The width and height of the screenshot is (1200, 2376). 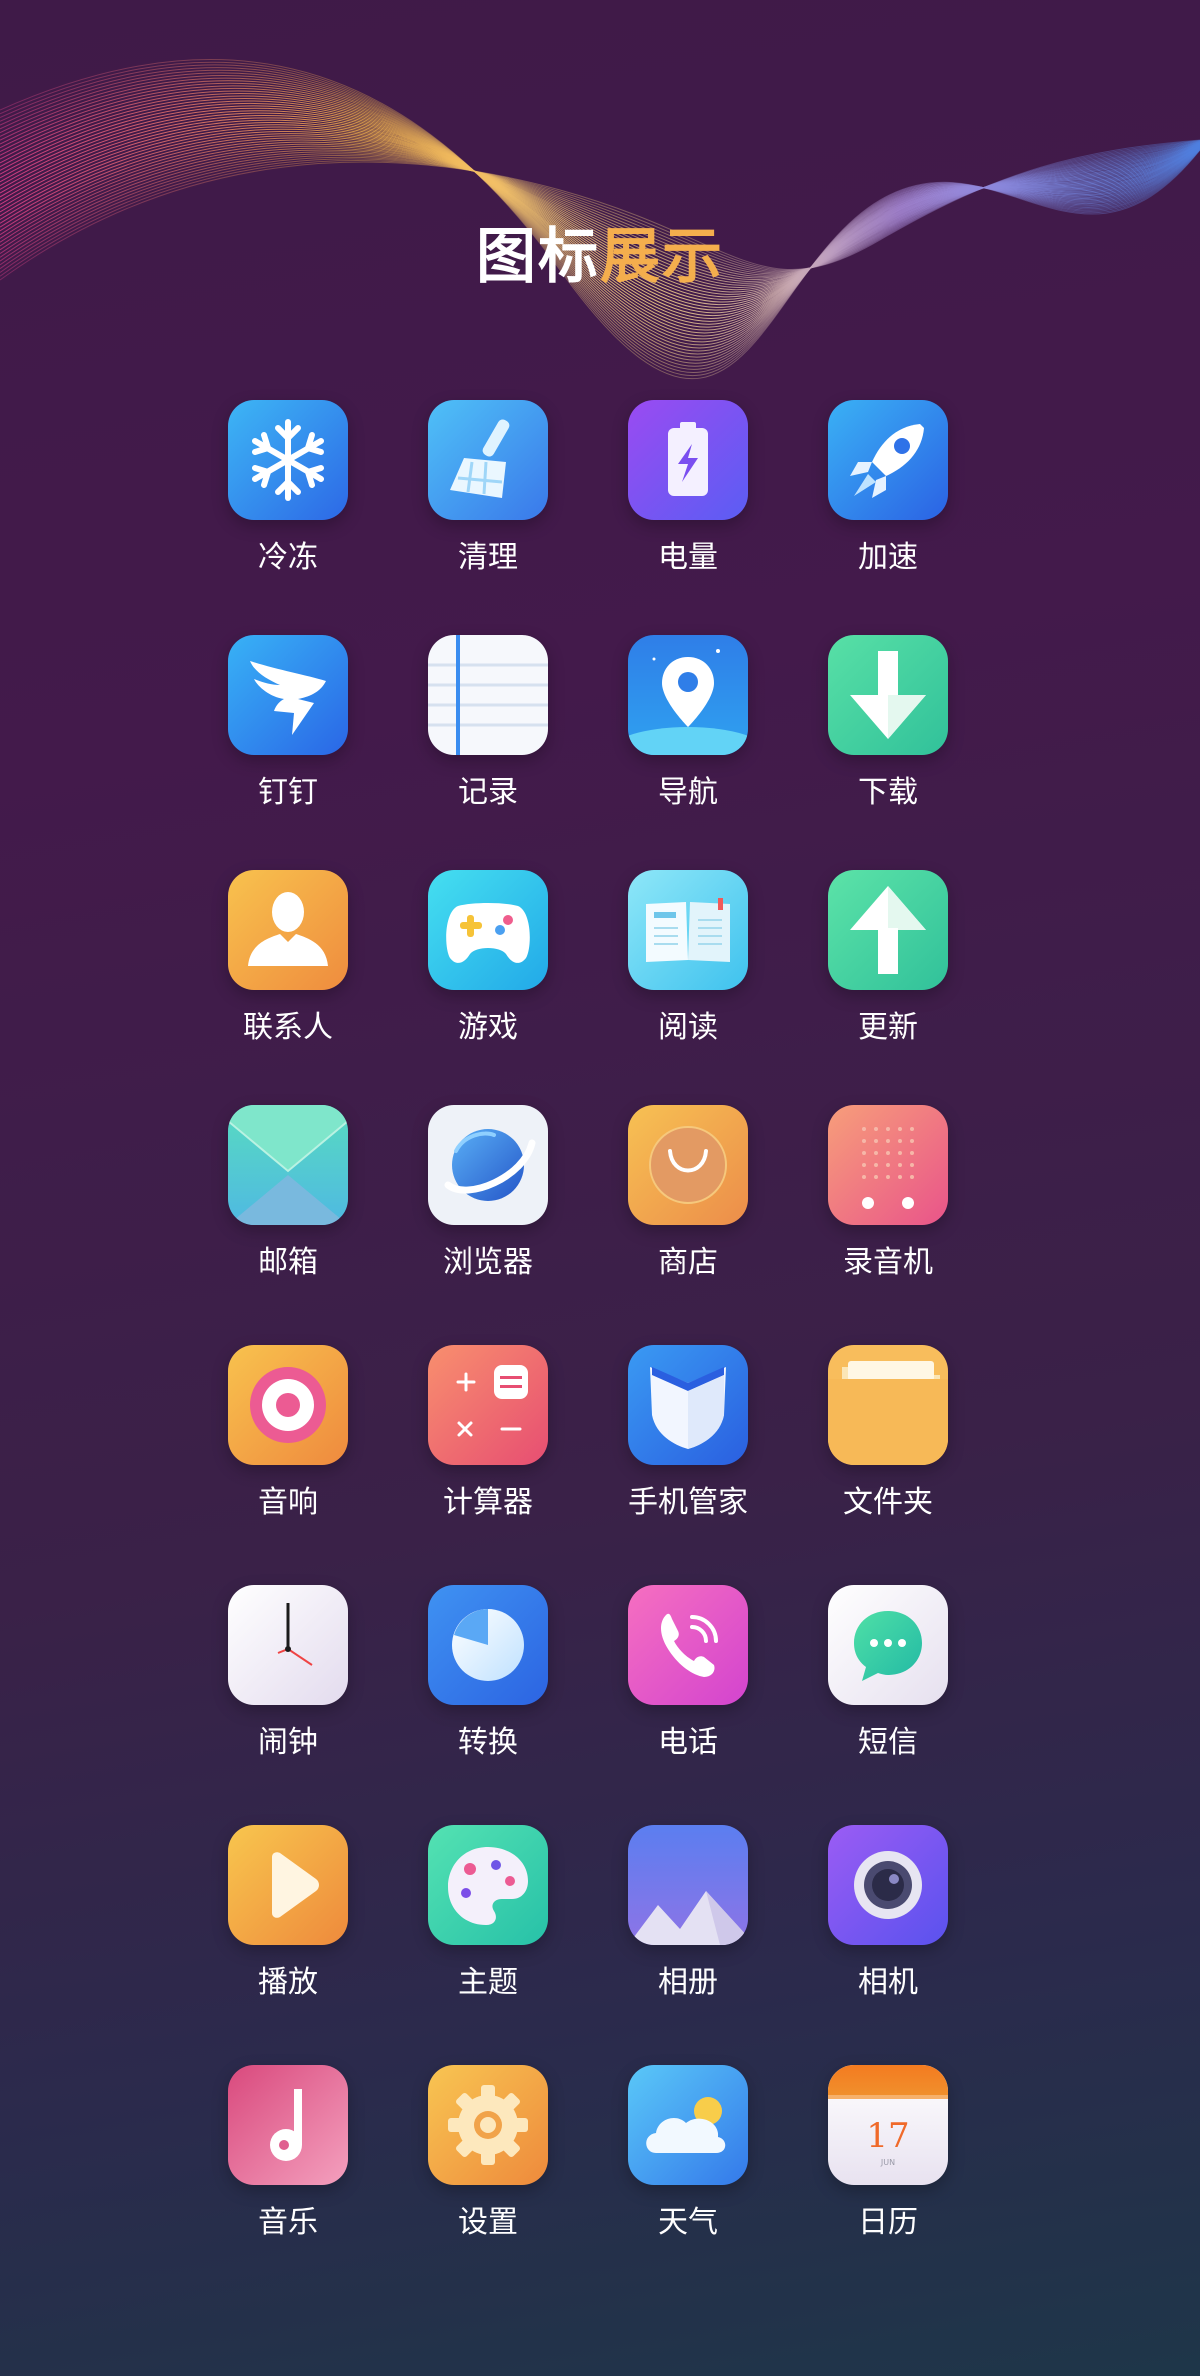 I want to click on app-browser: 浏览器, so click(x=488, y=1193).